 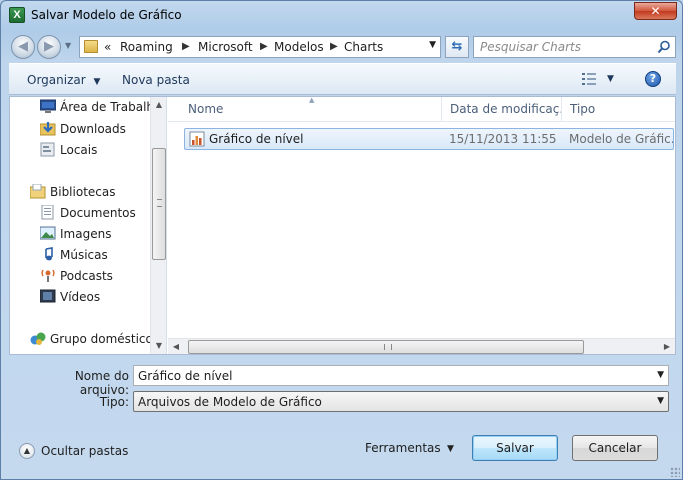 I want to click on chevron-down-icon: ▼, so click(x=97, y=82).